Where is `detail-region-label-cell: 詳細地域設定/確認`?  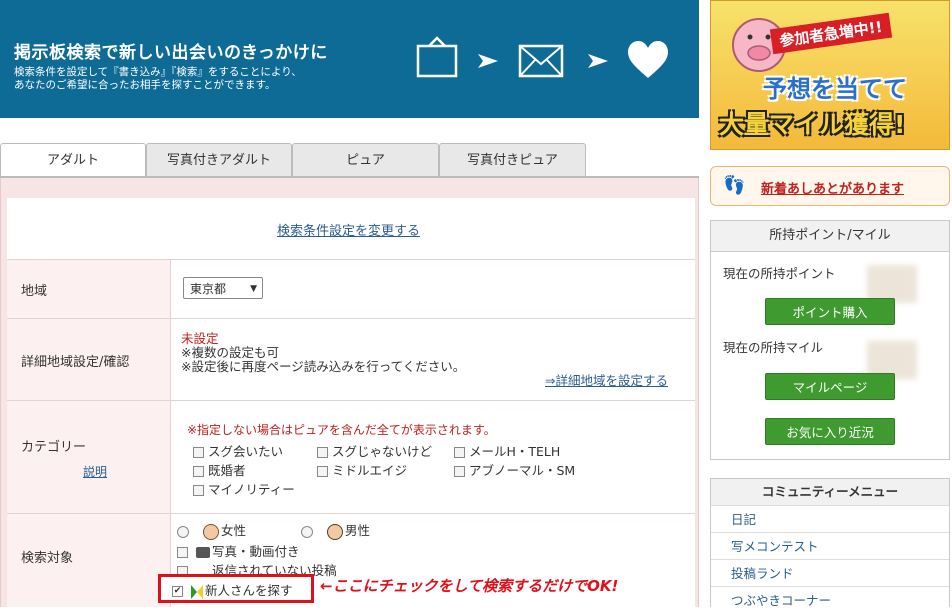
detail-region-label-cell: 詳細地域設定/確認 is located at coordinates (89, 359).